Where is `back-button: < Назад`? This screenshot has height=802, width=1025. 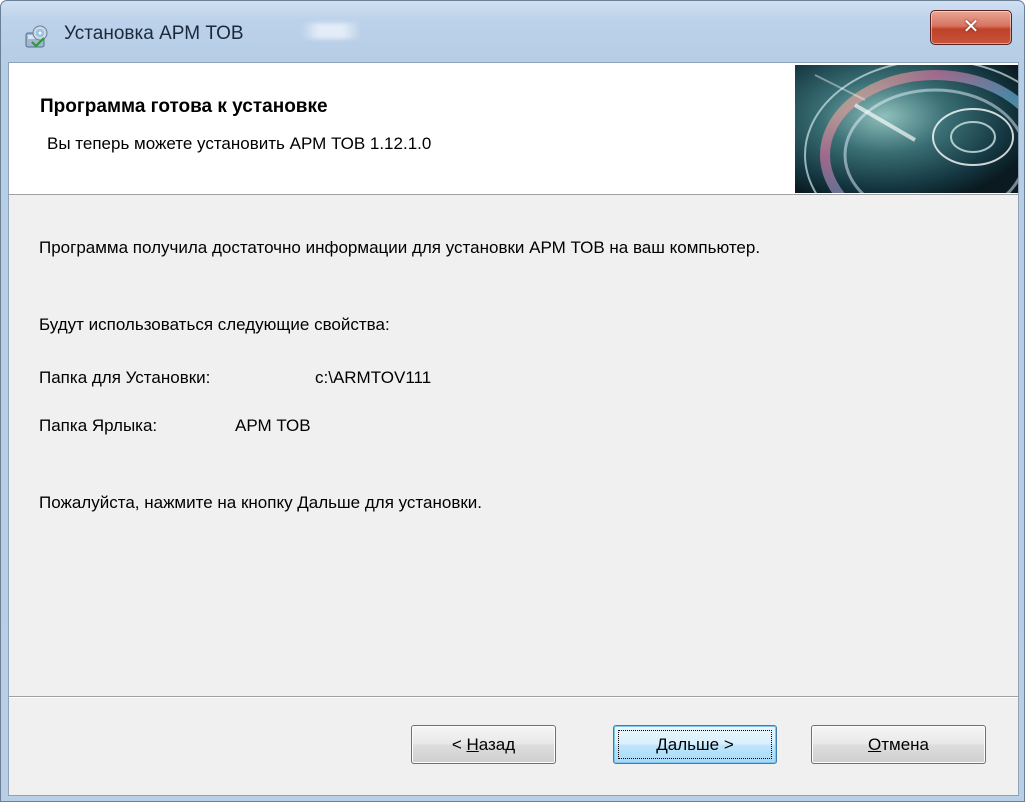
back-button: < Назад is located at coordinates (483, 744).